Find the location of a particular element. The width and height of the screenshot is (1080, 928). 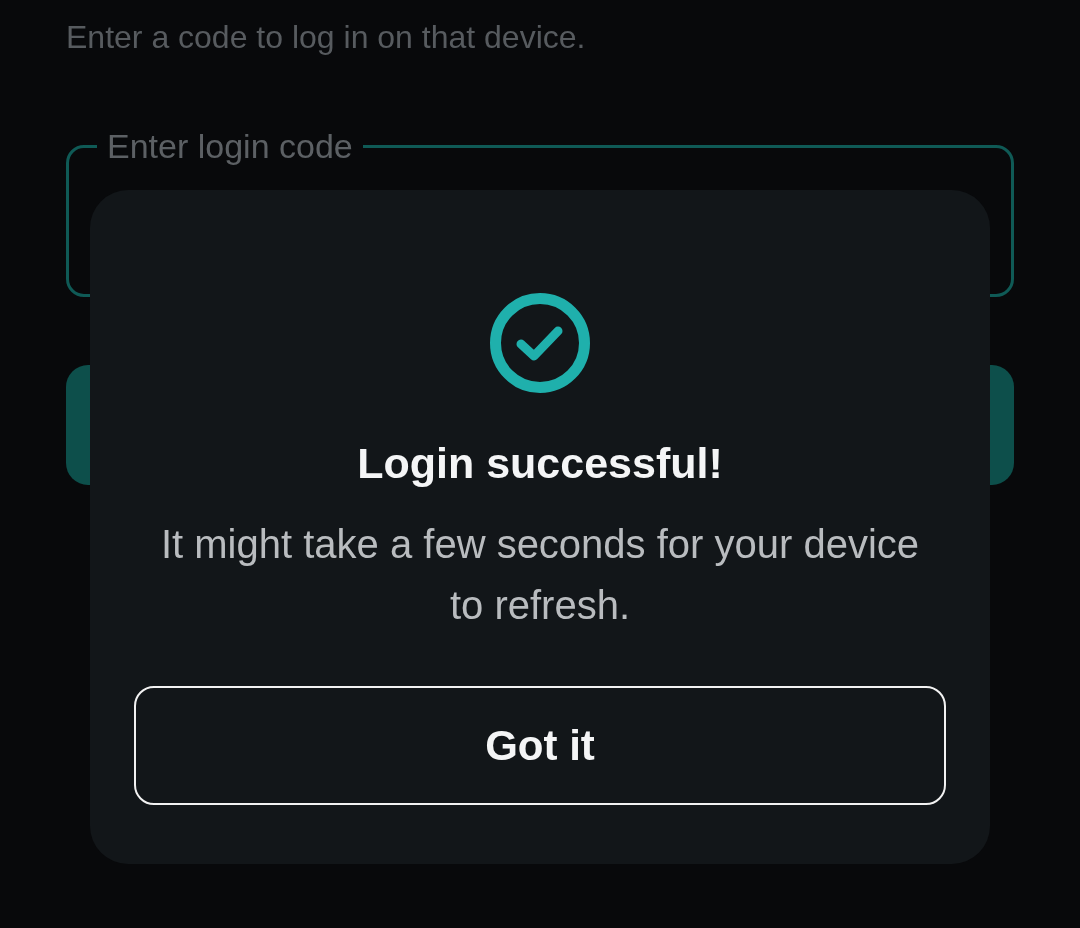

dialog-message: It might take a few seconds for your device to refresh. is located at coordinates (540, 575).